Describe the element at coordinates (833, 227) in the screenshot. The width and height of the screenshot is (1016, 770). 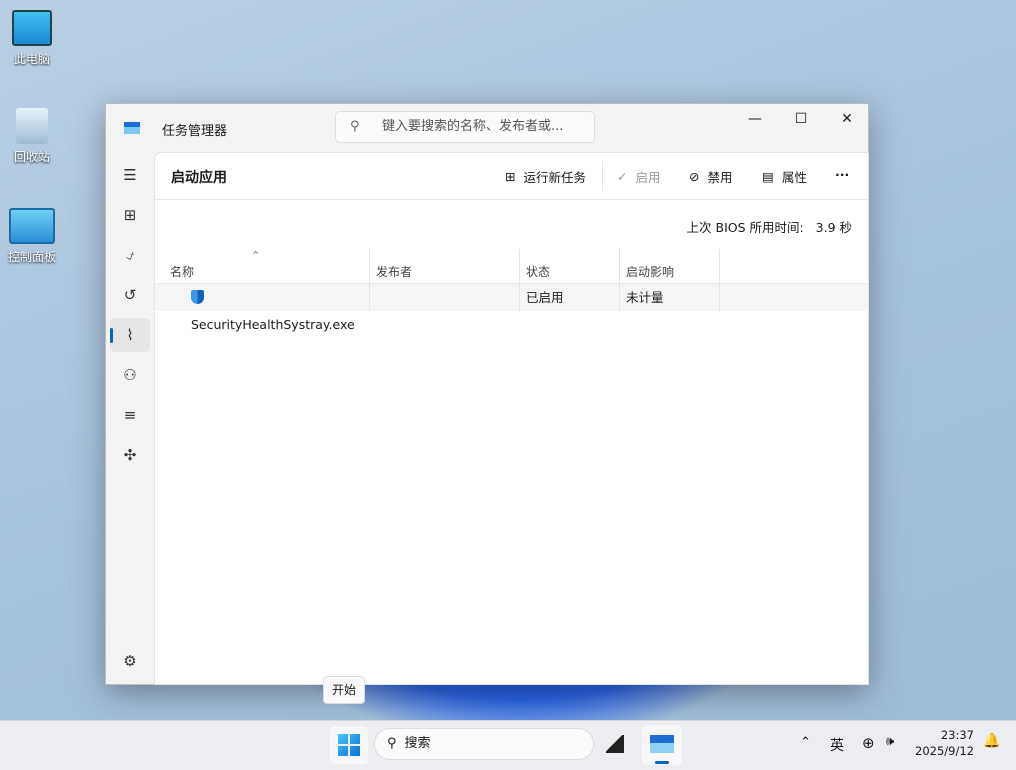
I see `bios-value: 3.9 秒` at that location.